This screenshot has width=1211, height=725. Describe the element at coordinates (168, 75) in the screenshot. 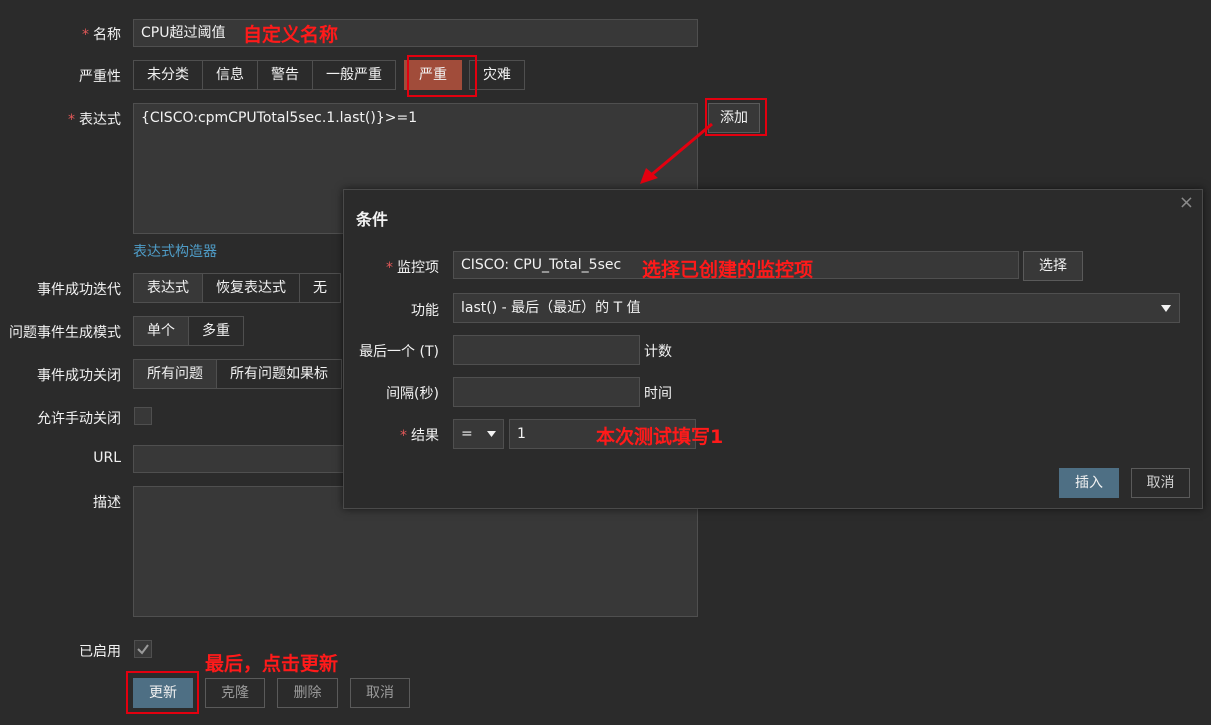

I see `severity-not-classified: 未分类` at that location.